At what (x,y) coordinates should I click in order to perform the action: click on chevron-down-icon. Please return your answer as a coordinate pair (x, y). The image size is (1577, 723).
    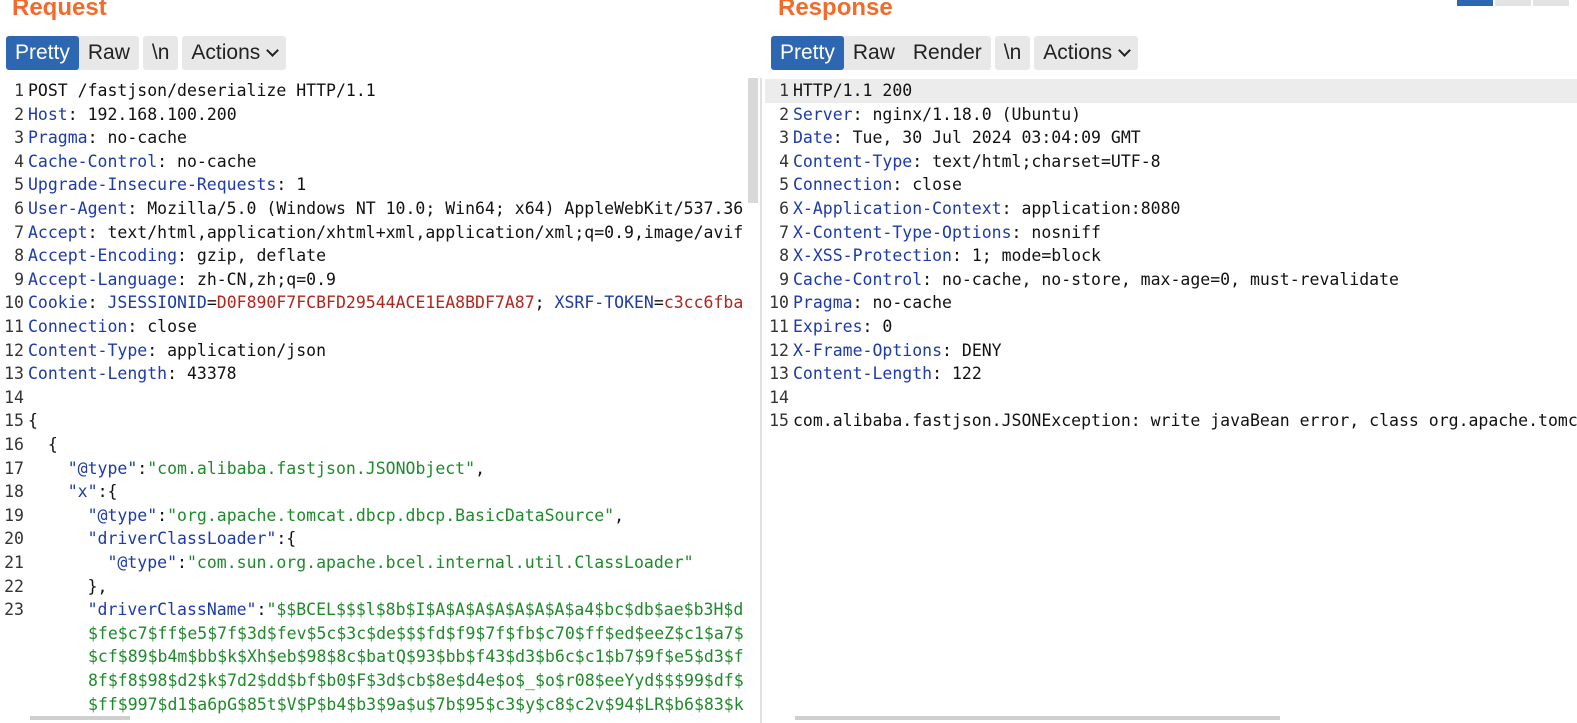
    Looking at the image, I should click on (1125, 50).